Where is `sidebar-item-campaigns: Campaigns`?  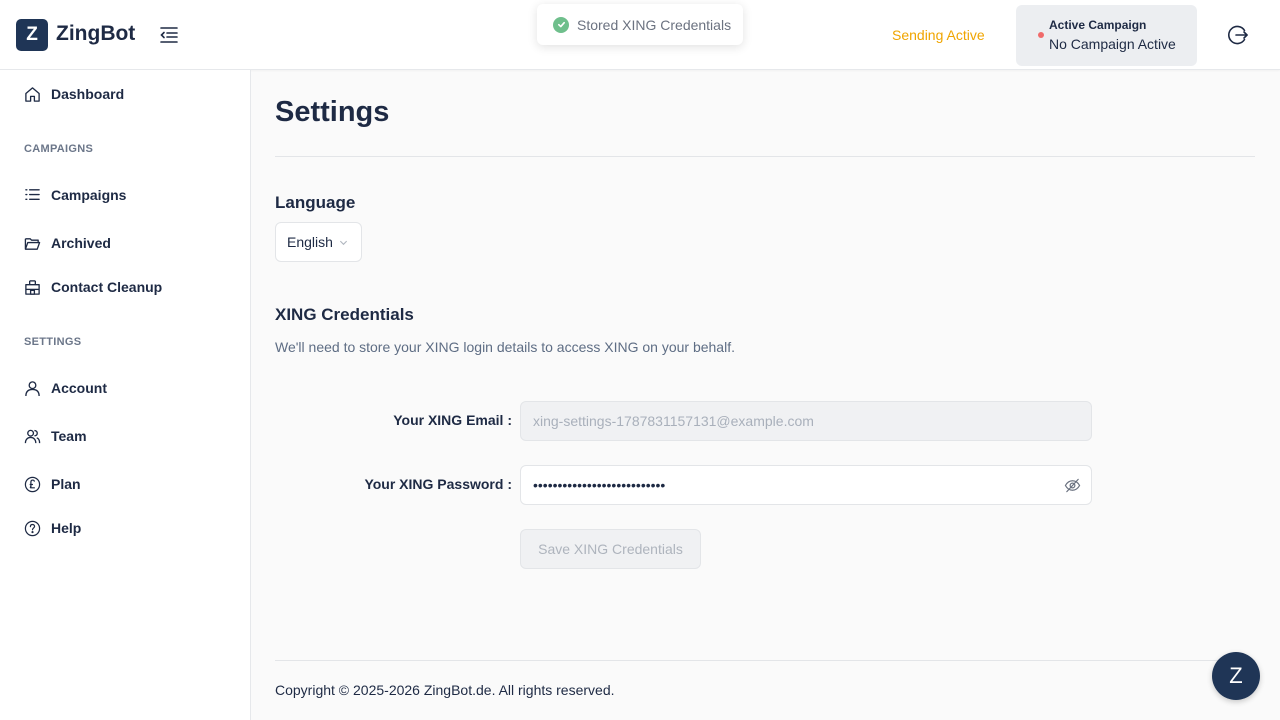 sidebar-item-campaigns: Campaigns is located at coordinates (75, 195).